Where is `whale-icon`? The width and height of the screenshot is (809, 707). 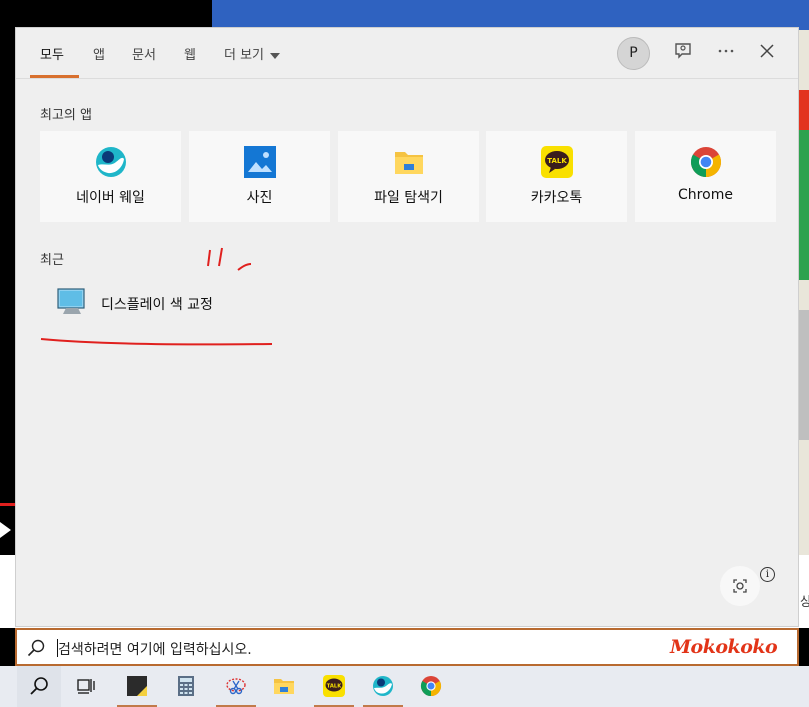
whale-icon is located at coordinates (383, 686).